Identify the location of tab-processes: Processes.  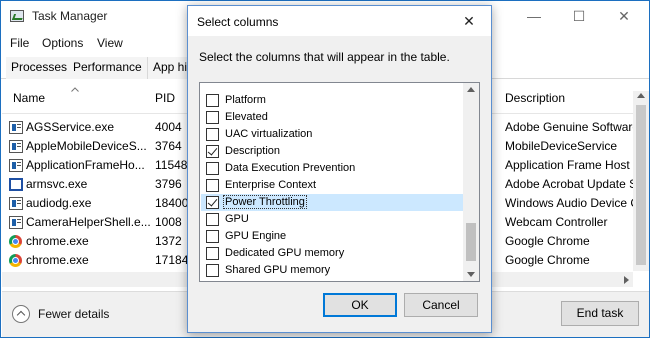
(40, 68).